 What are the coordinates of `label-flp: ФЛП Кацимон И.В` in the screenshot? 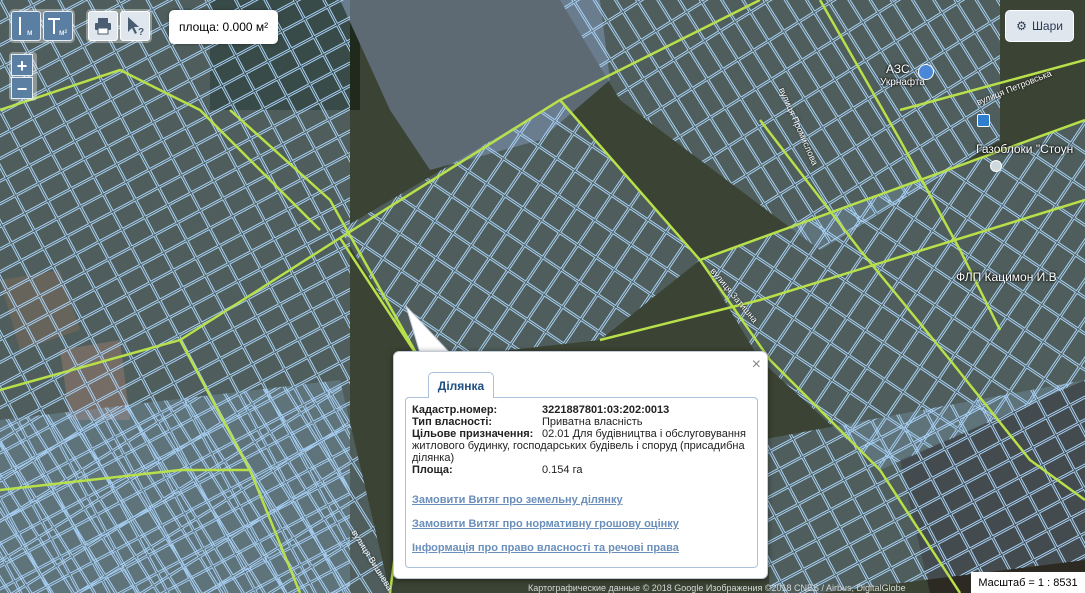 It's located at (1006, 277).